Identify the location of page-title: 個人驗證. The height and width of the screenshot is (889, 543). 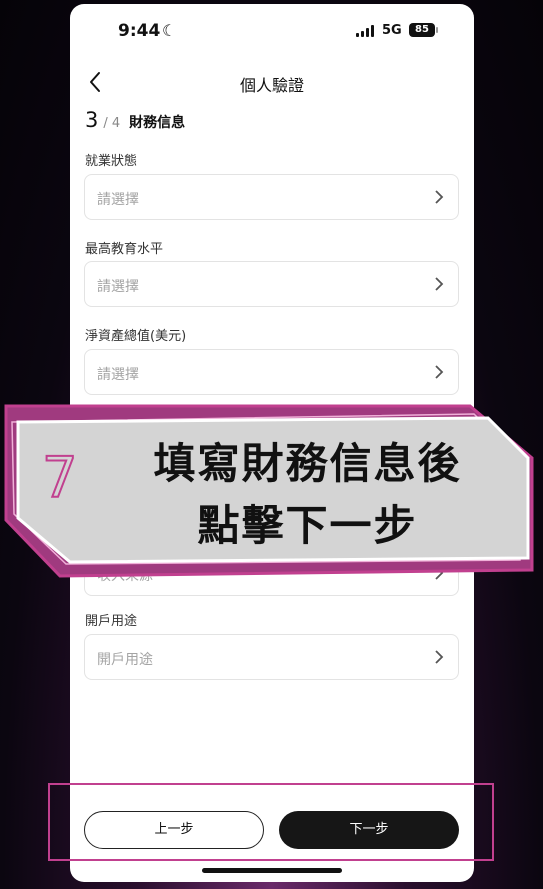
(271, 85).